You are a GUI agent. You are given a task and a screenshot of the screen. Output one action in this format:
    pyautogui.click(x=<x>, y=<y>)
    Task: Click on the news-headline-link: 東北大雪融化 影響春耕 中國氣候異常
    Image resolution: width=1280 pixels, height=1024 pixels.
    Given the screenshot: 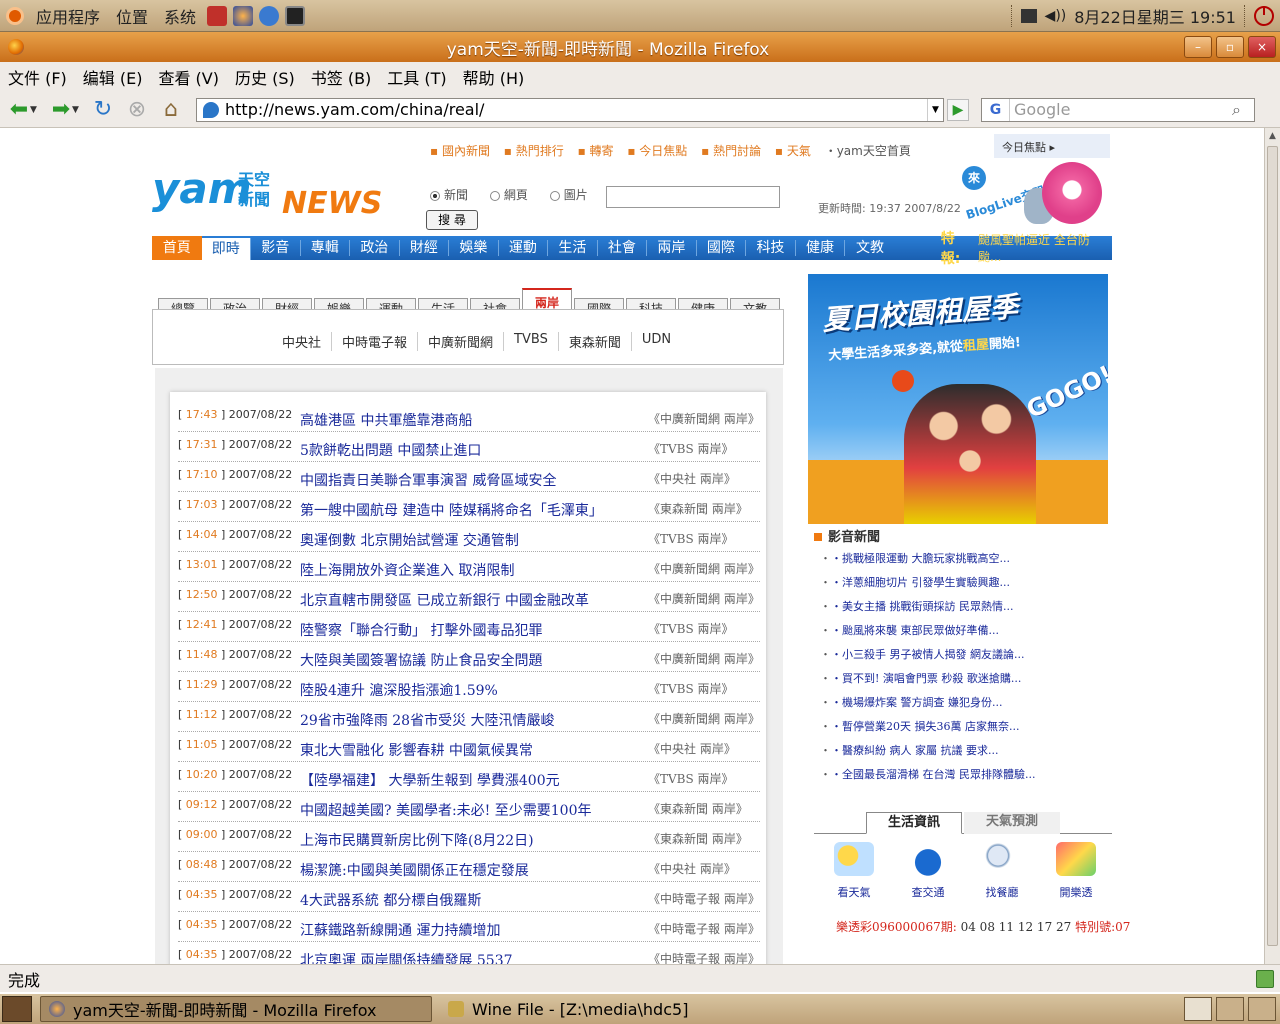 What is the action you would take?
    pyautogui.click(x=416, y=750)
    